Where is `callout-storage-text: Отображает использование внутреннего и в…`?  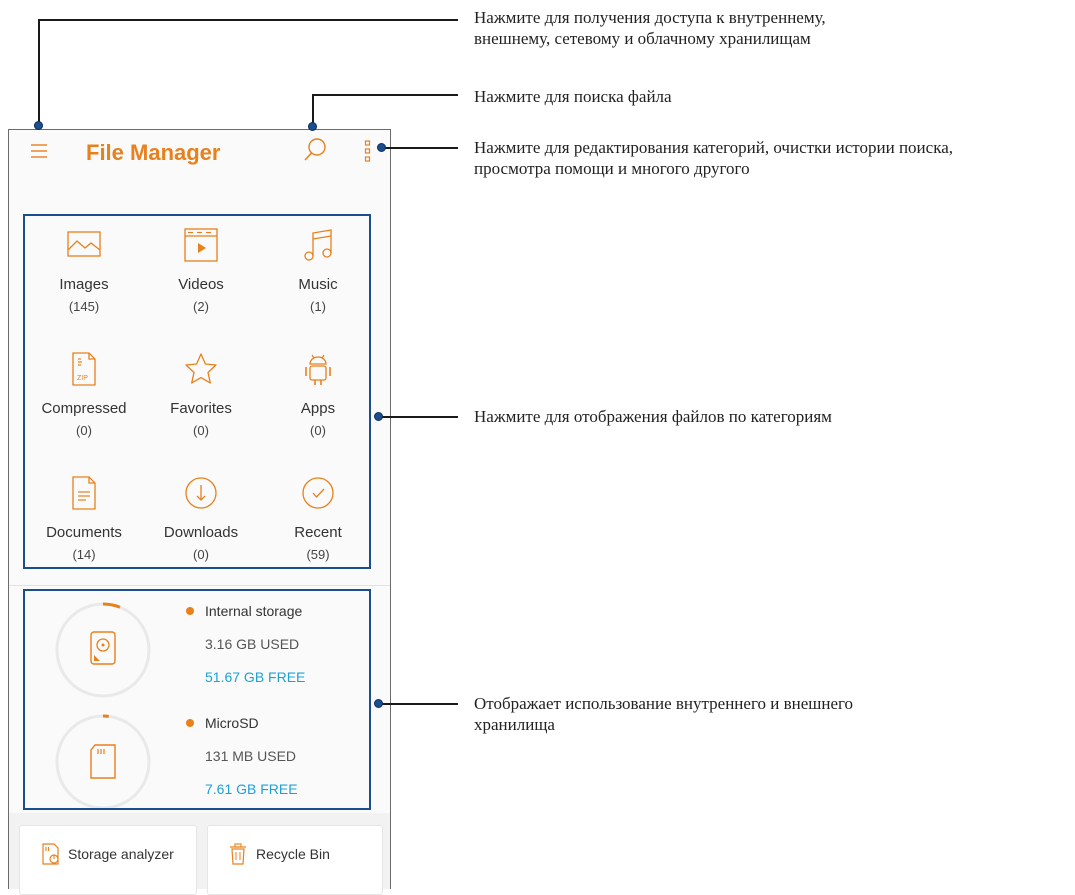
callout-storage-text: Отображает использование внутреннего и в… is located at coordinates (664, 714).